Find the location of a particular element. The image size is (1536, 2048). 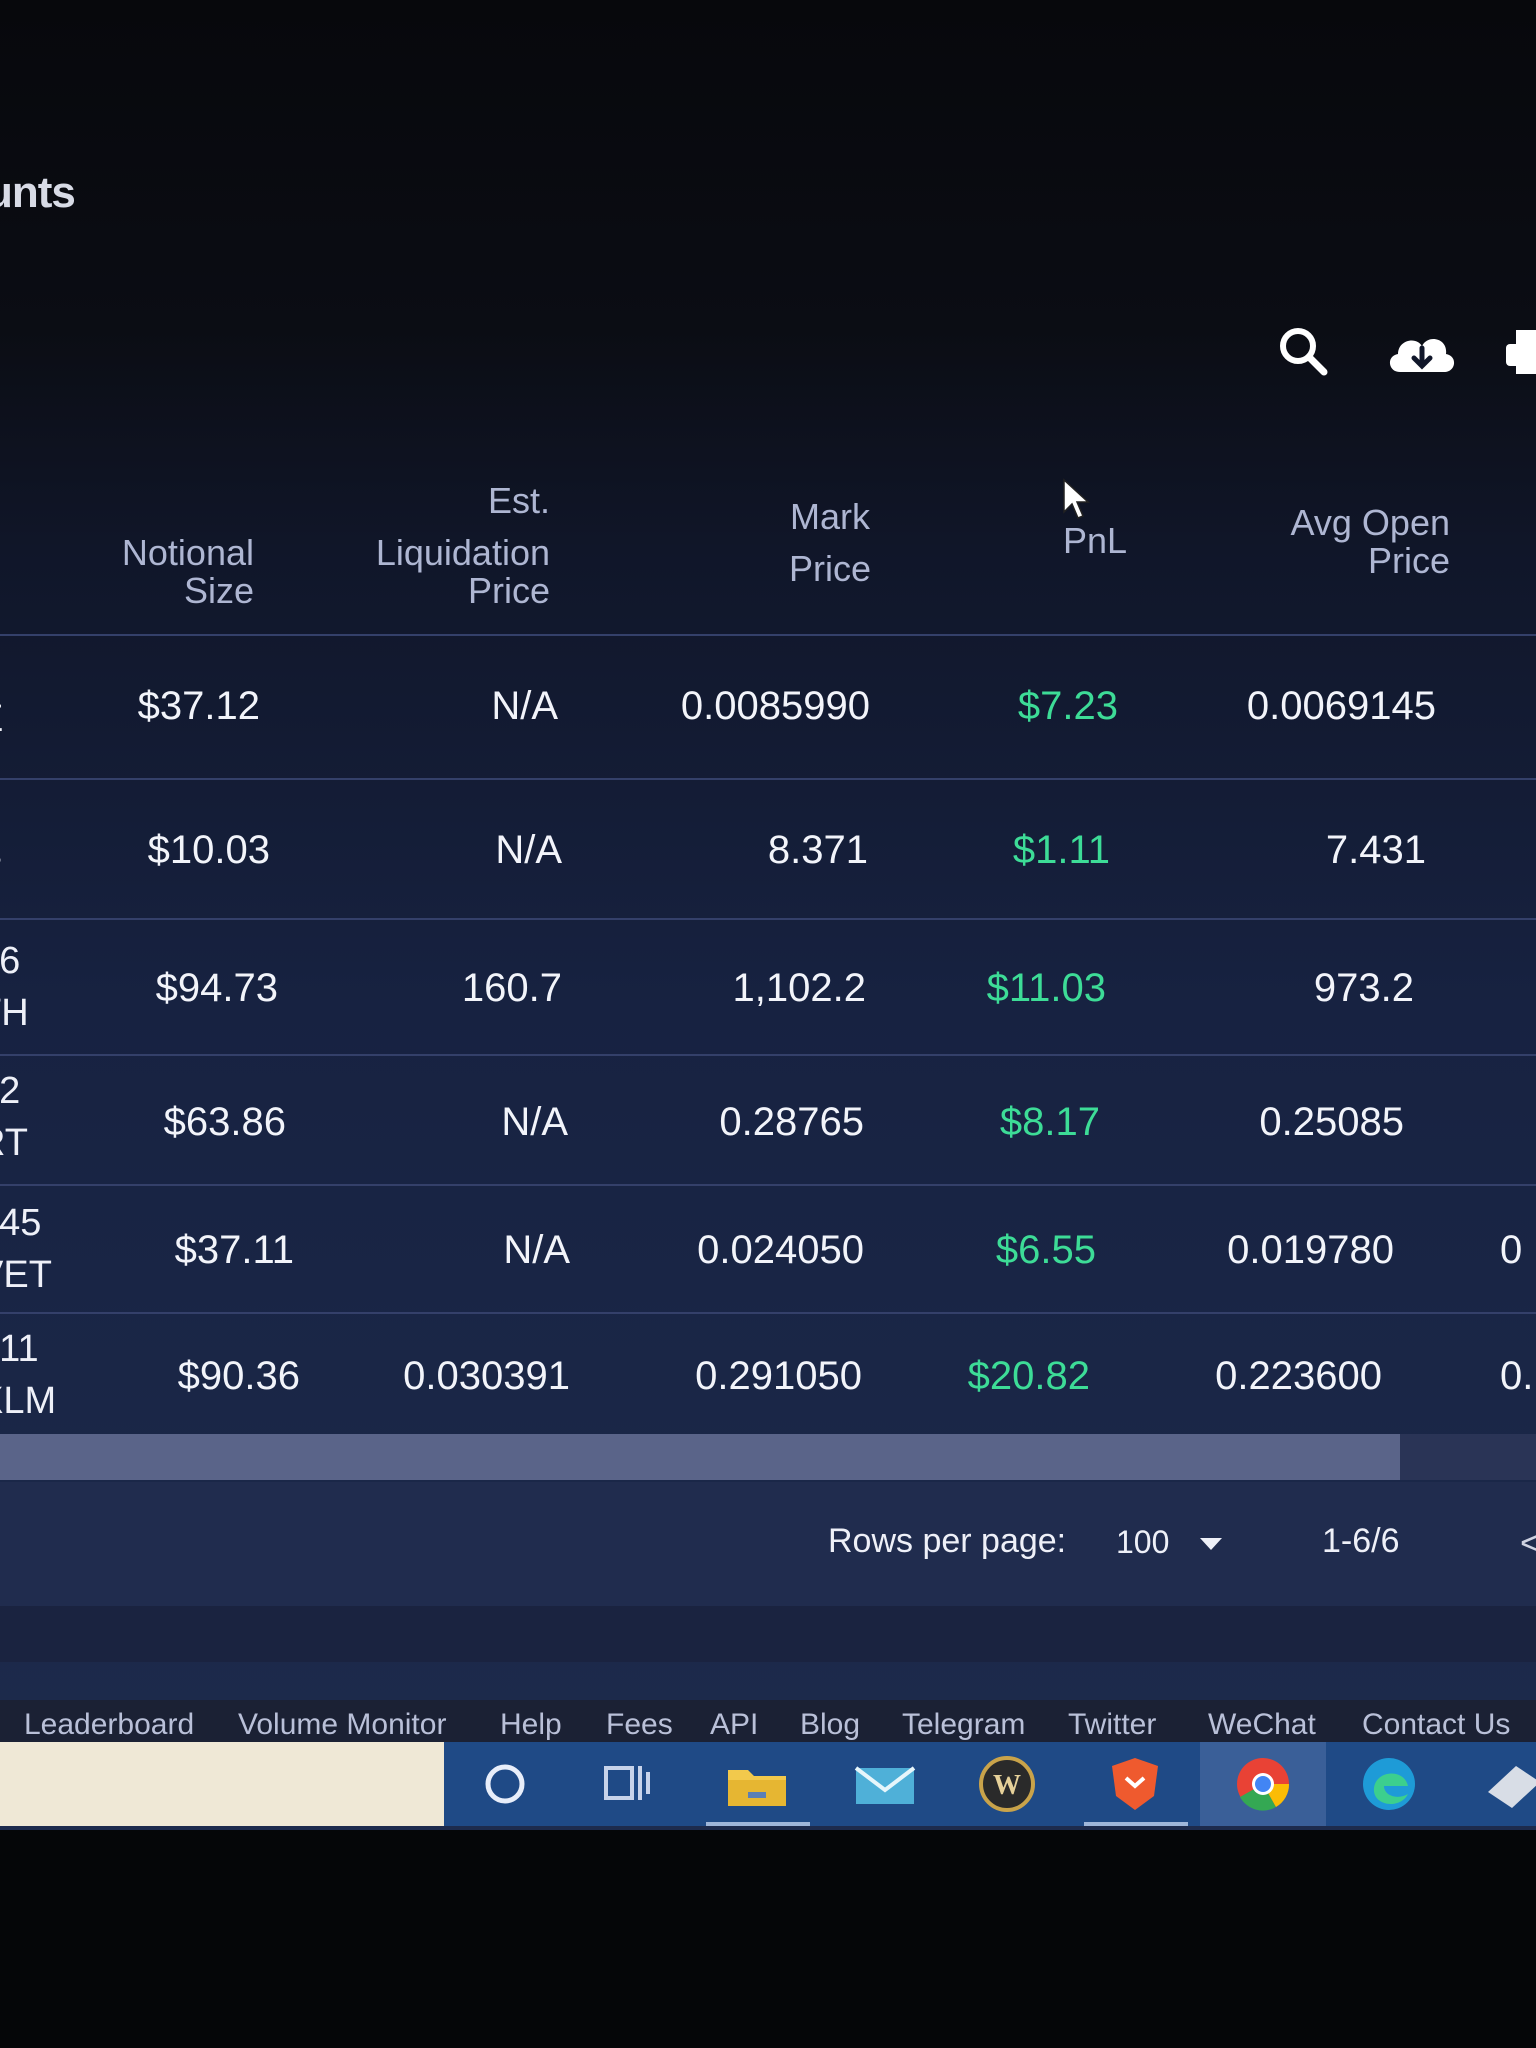

mark-price: 0.0085990 is located at coordinates (775, 706).